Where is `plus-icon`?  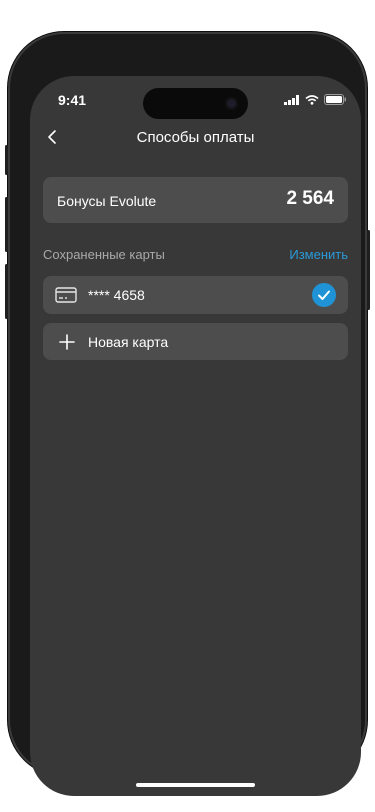 plus-icon is located at coordinates (67, 342).